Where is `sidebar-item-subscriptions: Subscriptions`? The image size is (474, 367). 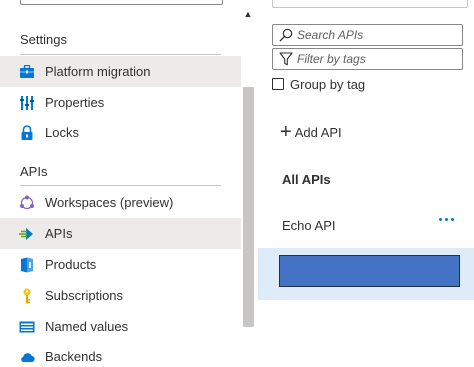
sidebar-item-subscriptions: Subscriptions is located at coordinates (120, 295).